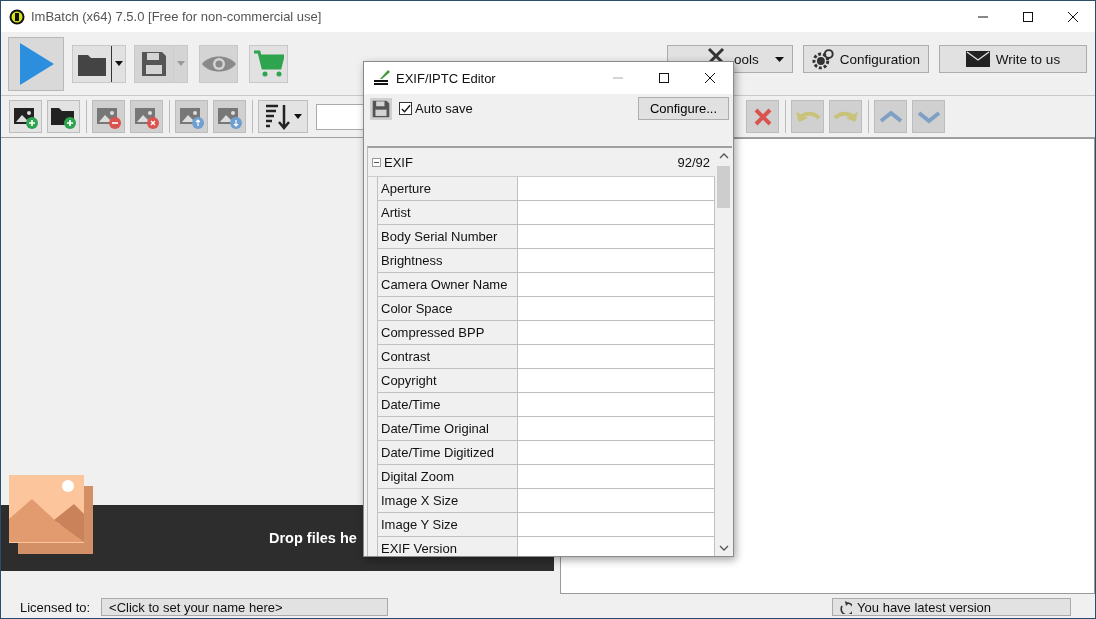 This screenshot has width=1096, height=619. I want to click on property-name: Digital Zoom, so click(447, 477).